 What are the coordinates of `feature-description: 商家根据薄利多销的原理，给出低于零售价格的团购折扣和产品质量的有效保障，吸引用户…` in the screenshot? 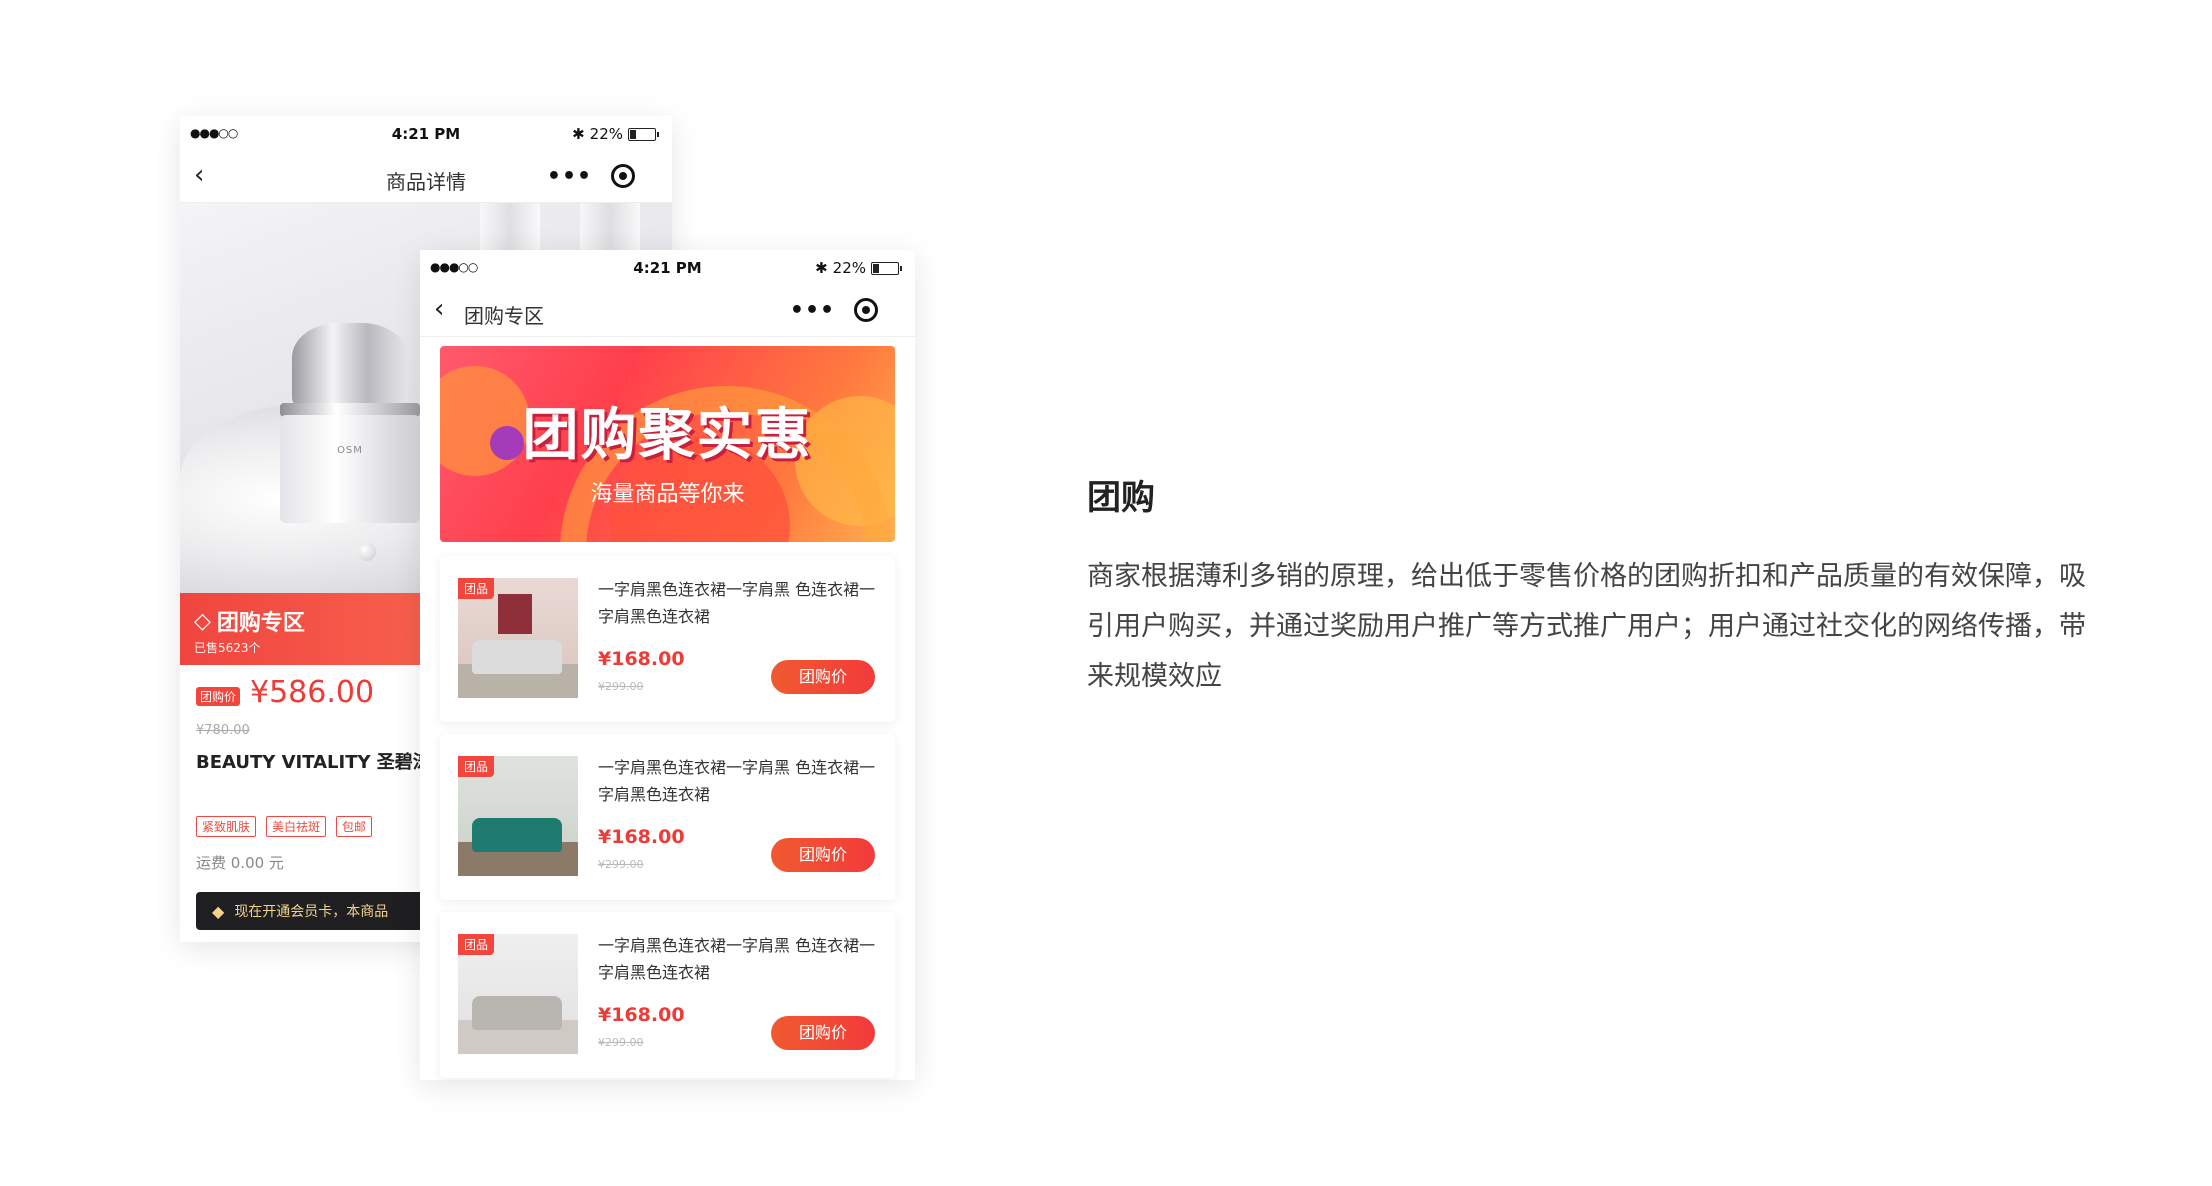 It's located at (1586, 626).